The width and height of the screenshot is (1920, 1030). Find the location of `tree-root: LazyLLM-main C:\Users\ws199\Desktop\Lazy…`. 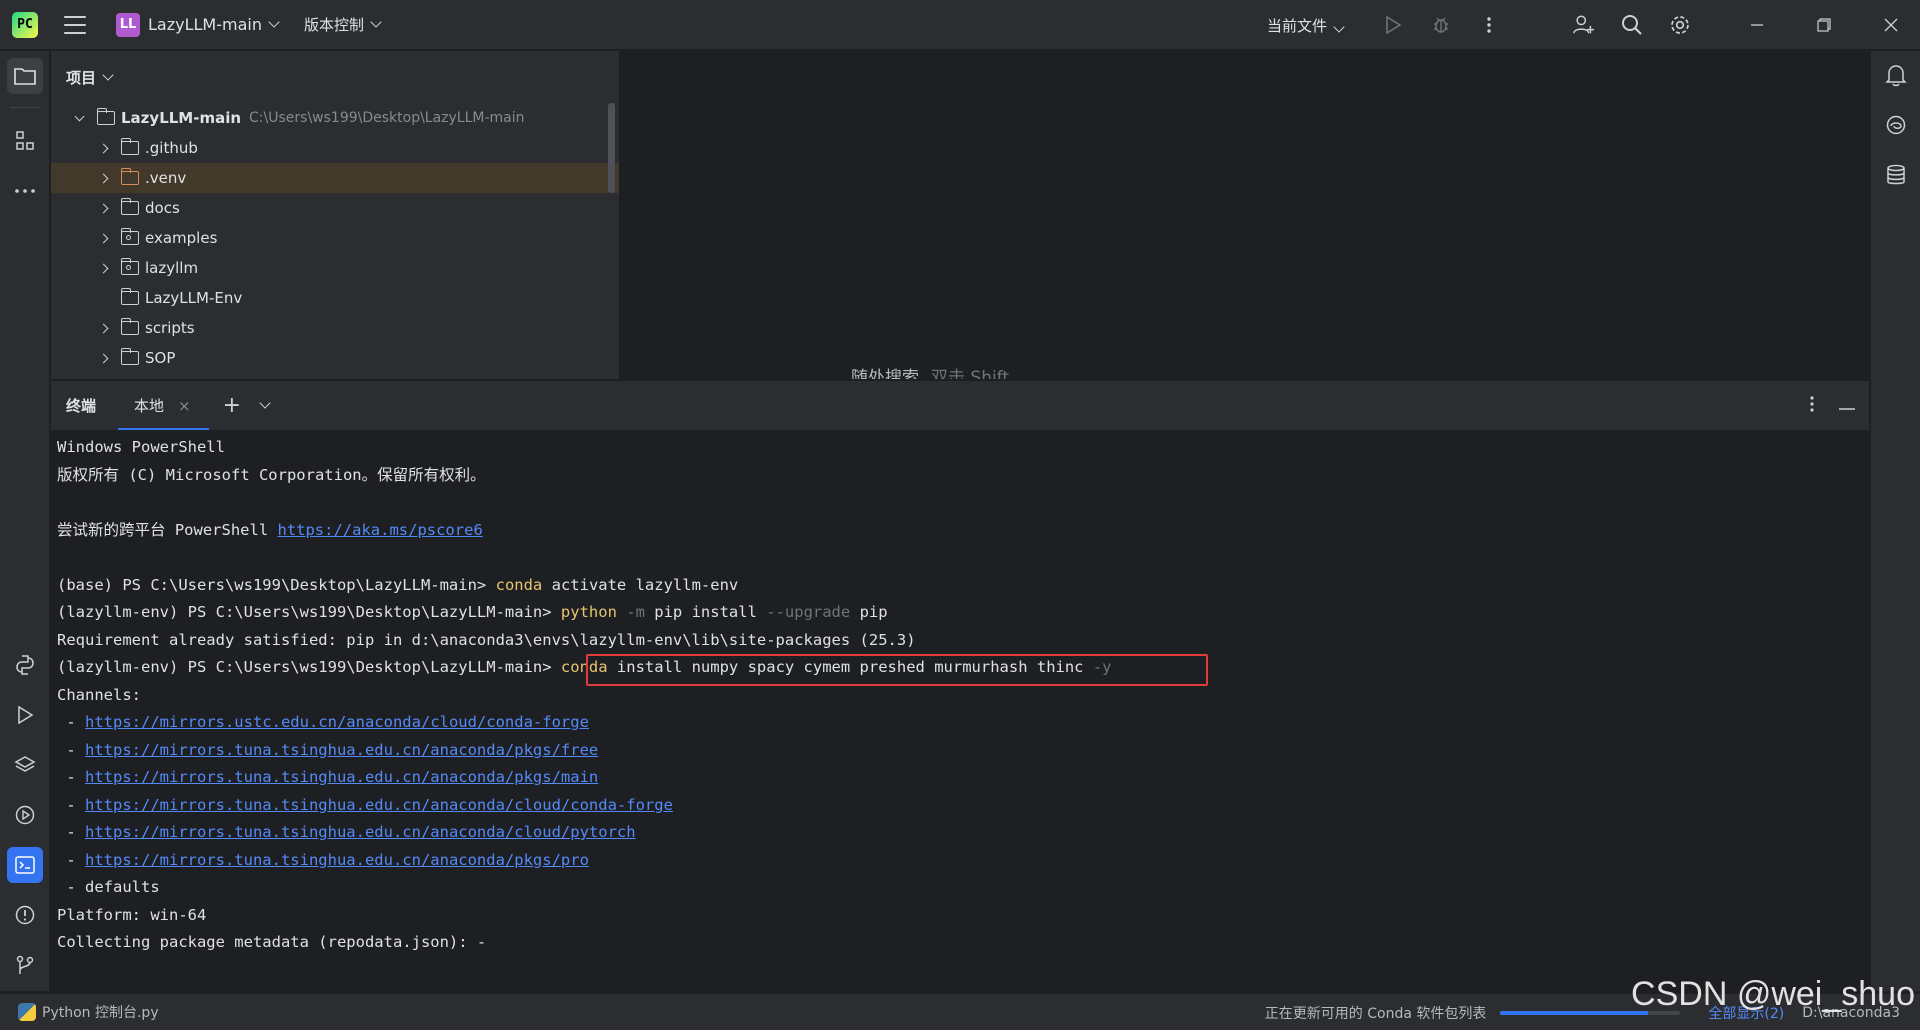

tree-root: LazyLLM-main C:\Users\ws199\Desktop\Lazy… is located at coordinates (335, 118).